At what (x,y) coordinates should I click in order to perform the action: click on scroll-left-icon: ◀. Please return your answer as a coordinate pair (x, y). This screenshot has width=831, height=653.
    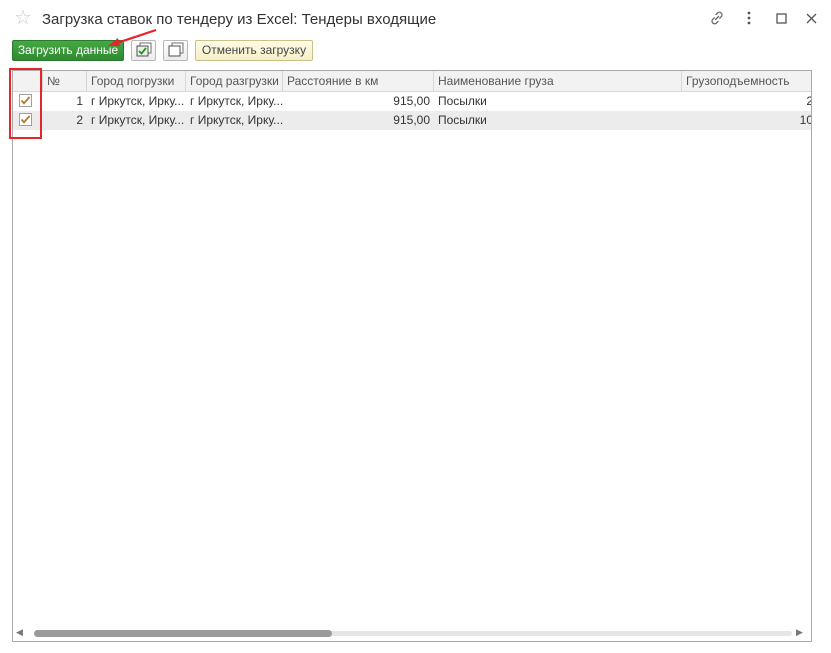
    Looking at the image, I should click on (19, 632).